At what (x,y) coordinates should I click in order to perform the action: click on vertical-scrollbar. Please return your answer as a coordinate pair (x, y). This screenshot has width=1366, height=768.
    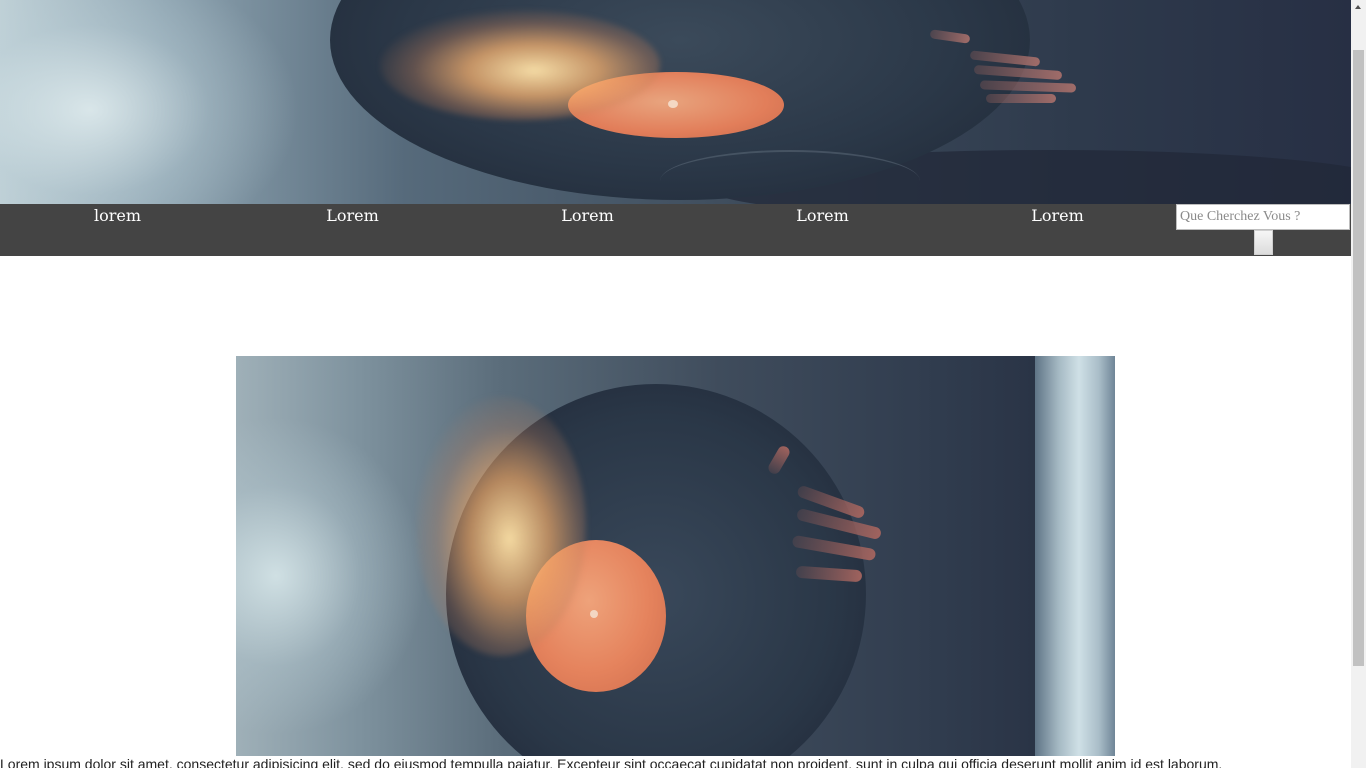
    Looking at the image, I should click on (1358, 384).